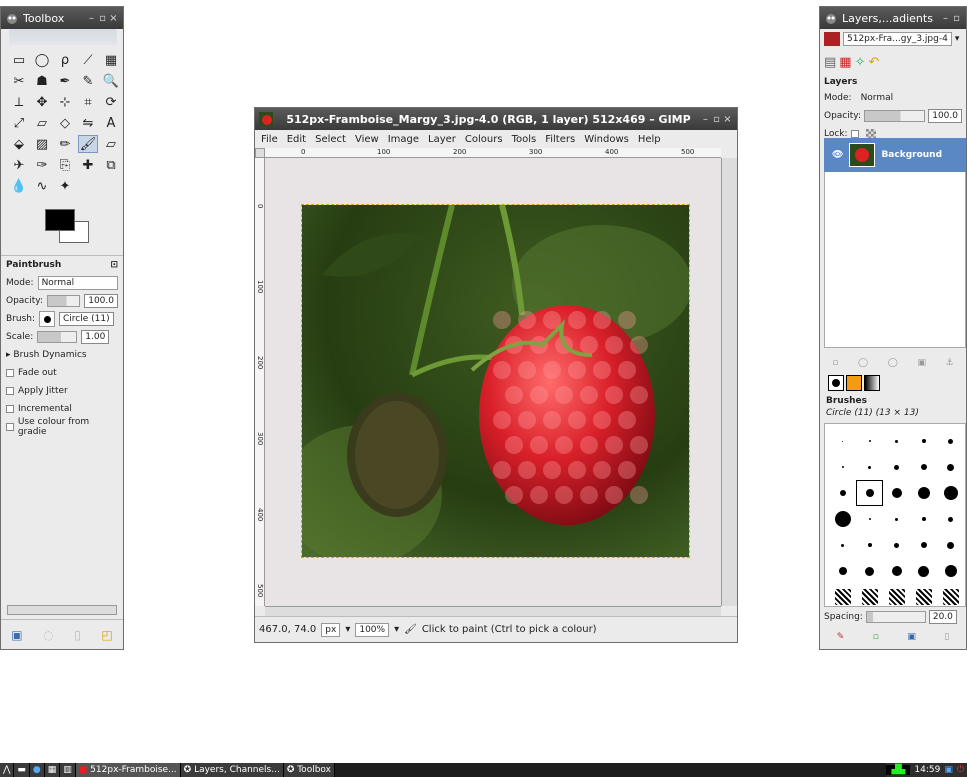 This screenshot has width=967, height=777. What do you see at coordinates (113, 18) in the screenshot?
I see `close-icon: ×` at bounding box center [113, 18].